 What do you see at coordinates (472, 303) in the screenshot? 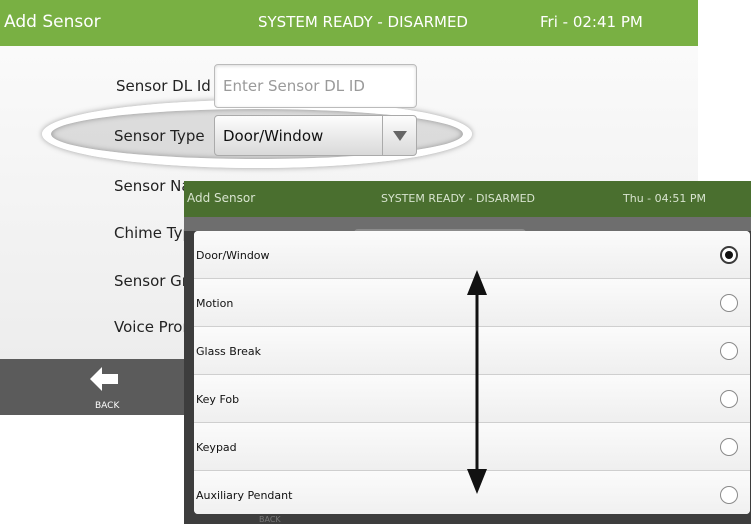
I see `option-row-motion: Motion` at bounding box center [472, 303].